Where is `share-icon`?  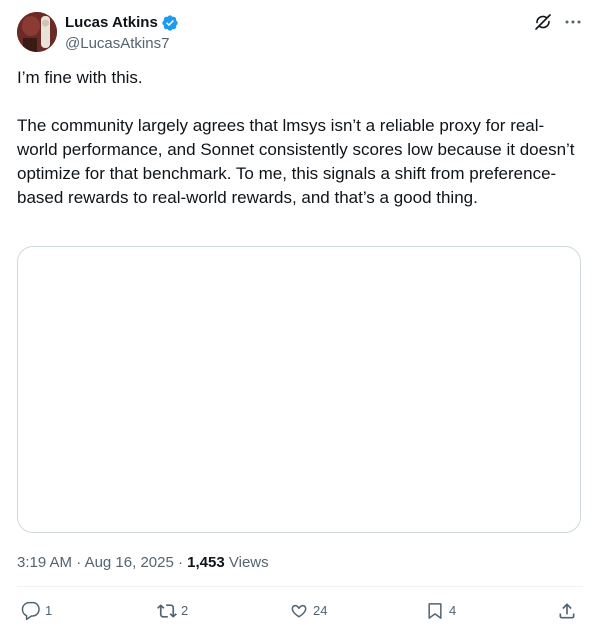 share-icon is located at coordinates (567, 611).